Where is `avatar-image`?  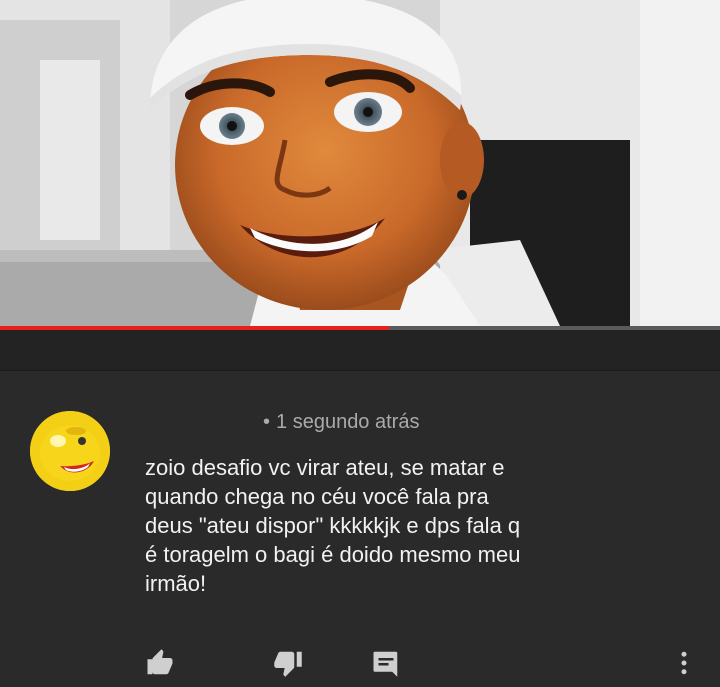
avatar-image is located at coordinates (70, 451).